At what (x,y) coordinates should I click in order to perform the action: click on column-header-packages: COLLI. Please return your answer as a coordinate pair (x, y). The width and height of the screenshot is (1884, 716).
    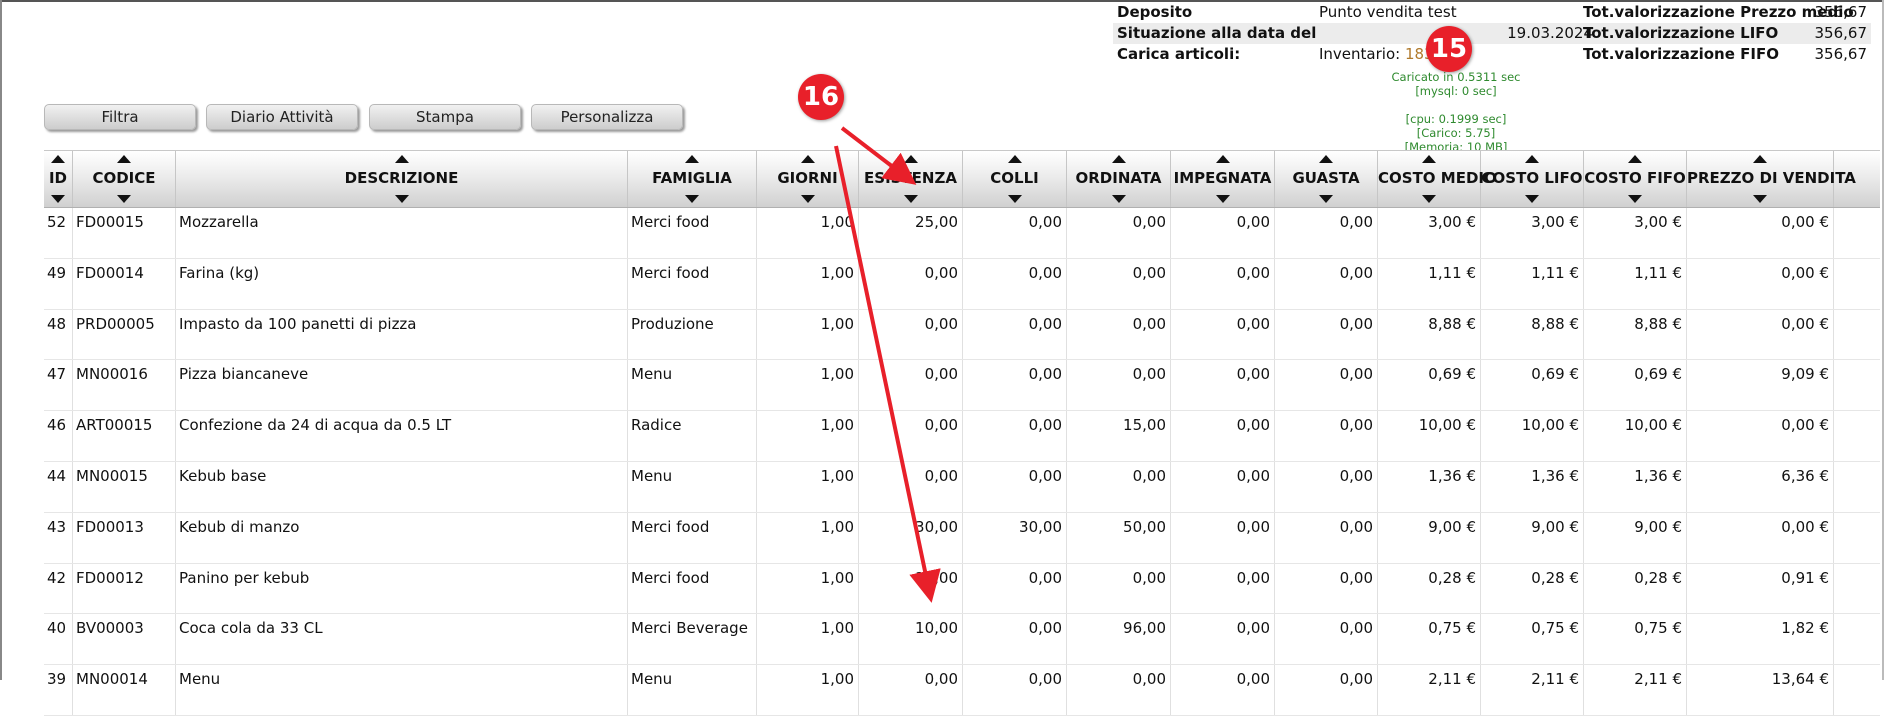
    Looking at the image, I should click on (1015, 179).